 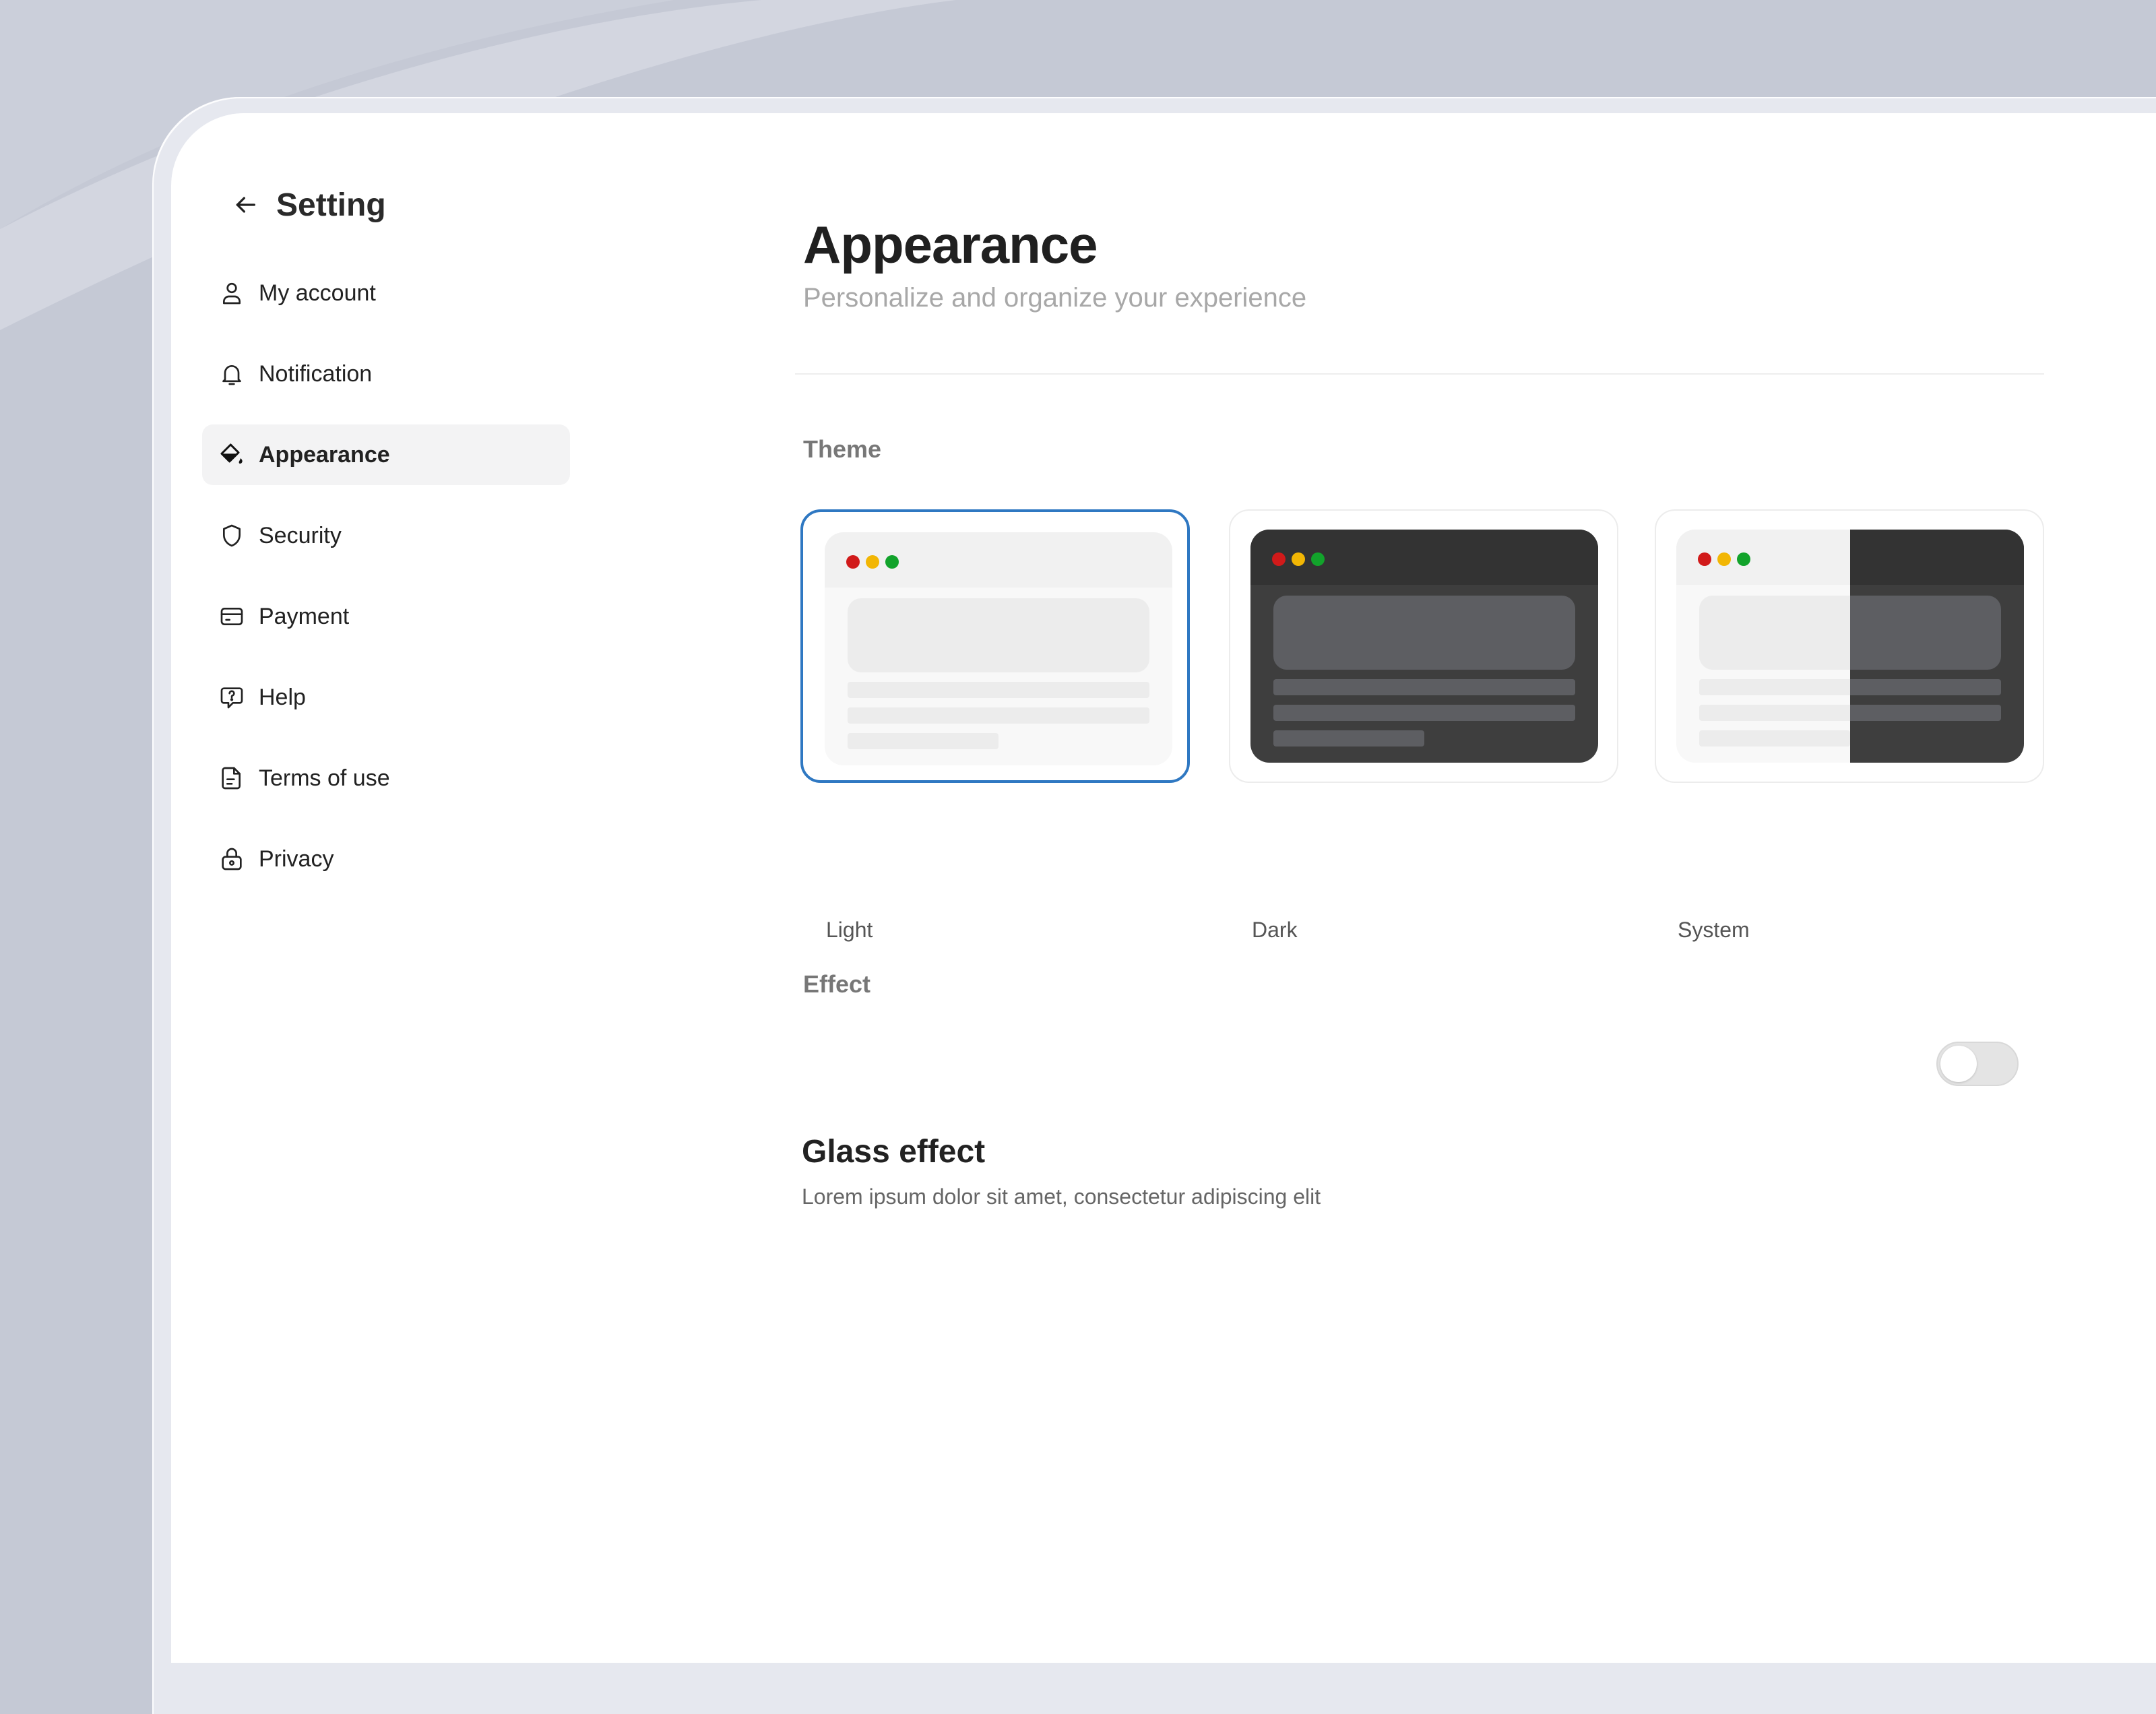 What do you see at coordinates (316, 373) in the screenshot?
I see `sidebar-item-label: Notification` at bounding box center [316, 373].